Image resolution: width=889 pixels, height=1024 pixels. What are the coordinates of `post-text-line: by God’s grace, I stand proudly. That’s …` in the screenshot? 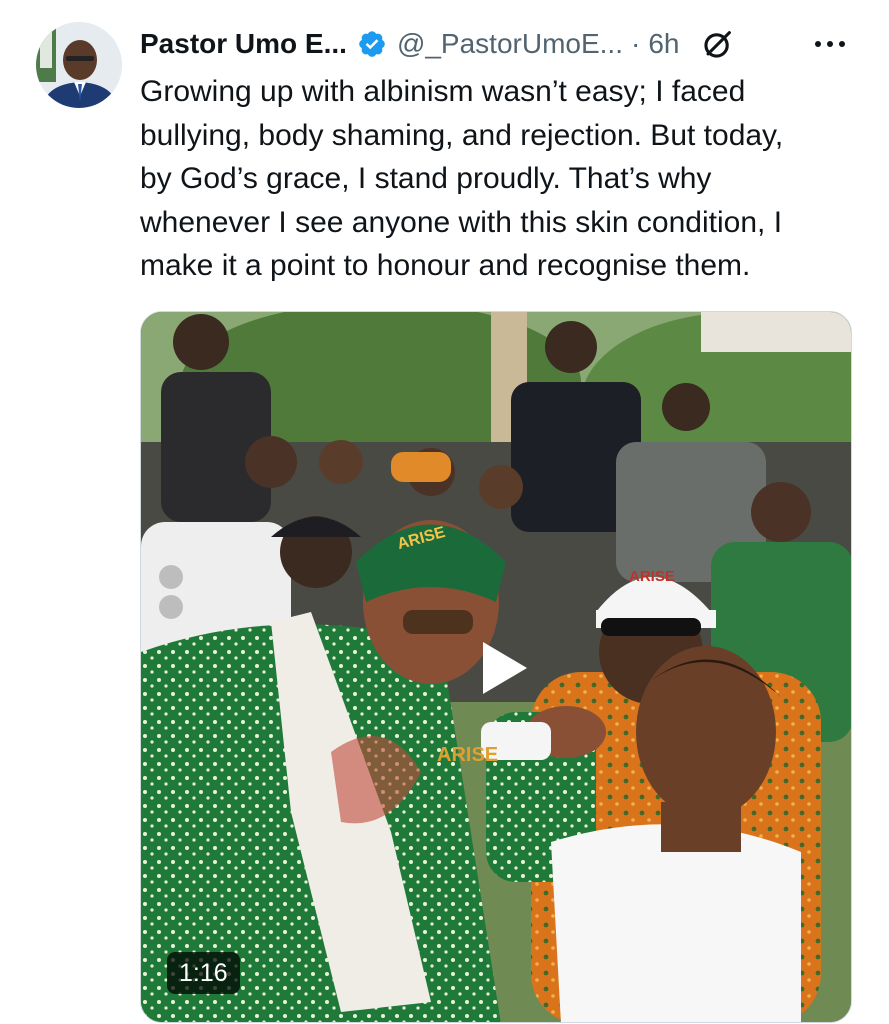 It's located at (426, 178).